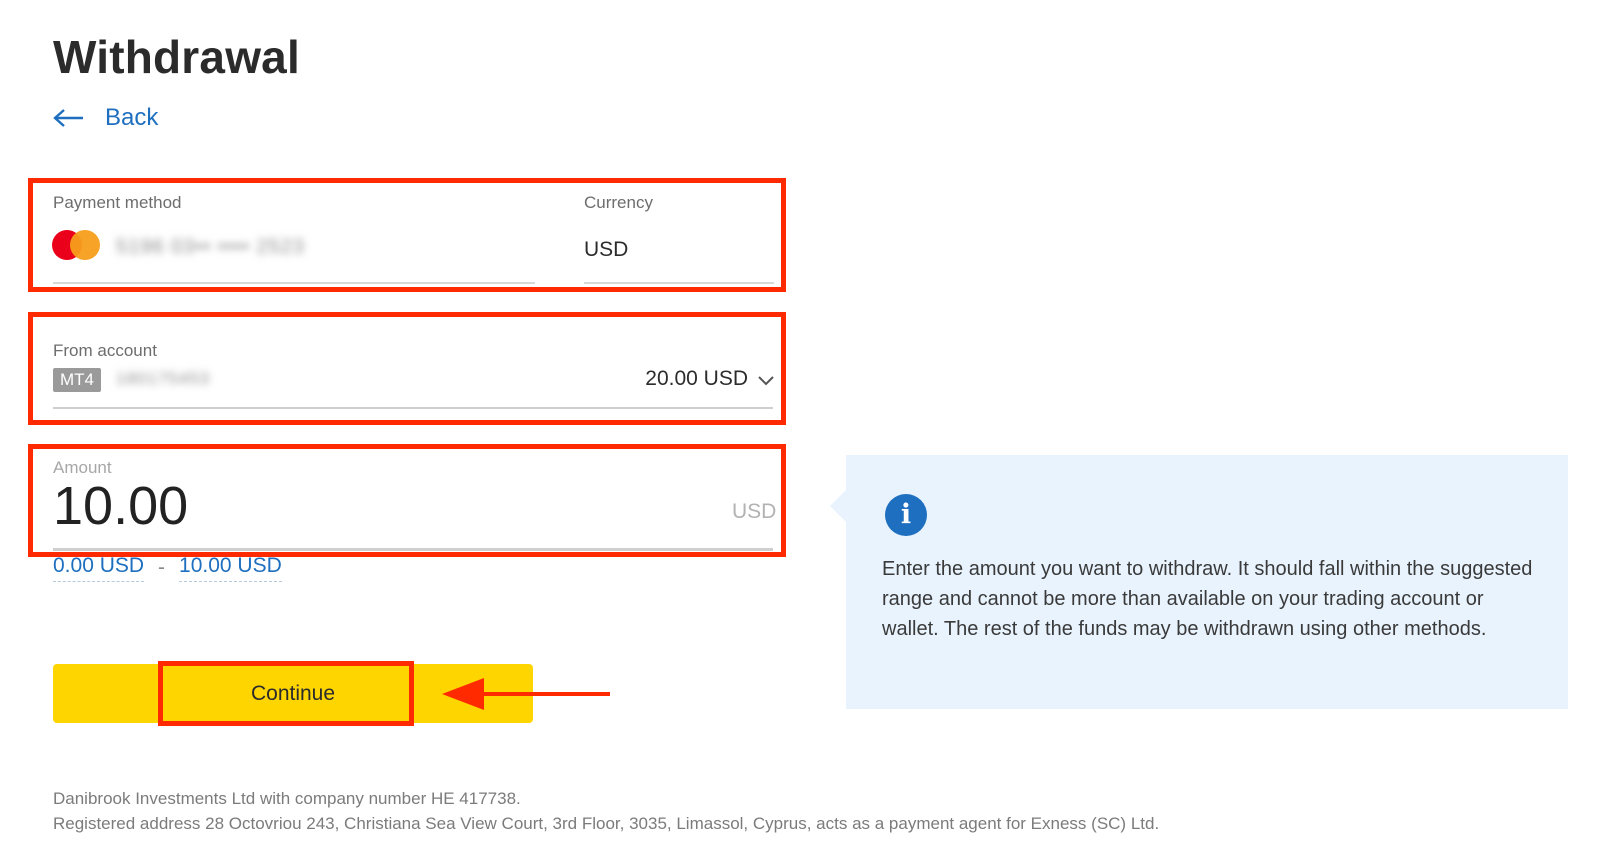  What do you see at coordinates (526, 696) in the screenshot?
I see `annotation-arrow-icon` at bounding box center [526, 696].